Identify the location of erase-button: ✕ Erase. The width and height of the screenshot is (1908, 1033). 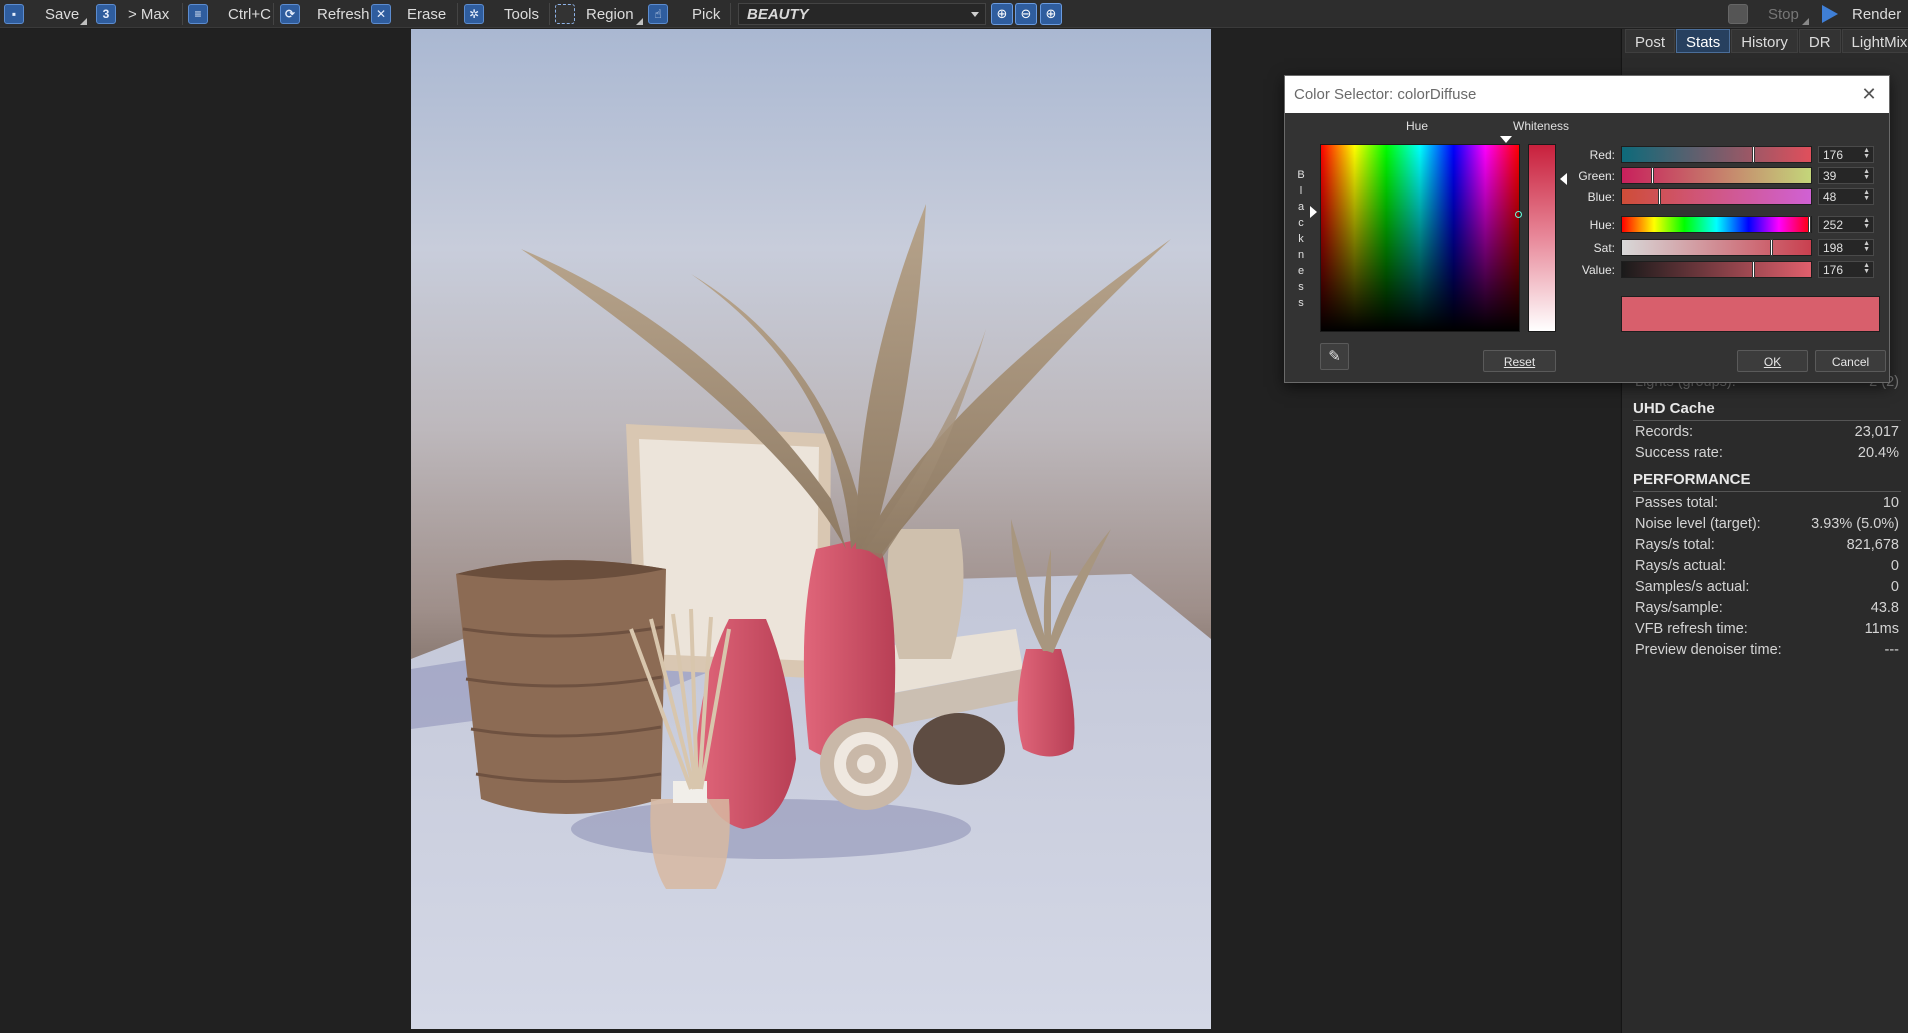
(408, 14).